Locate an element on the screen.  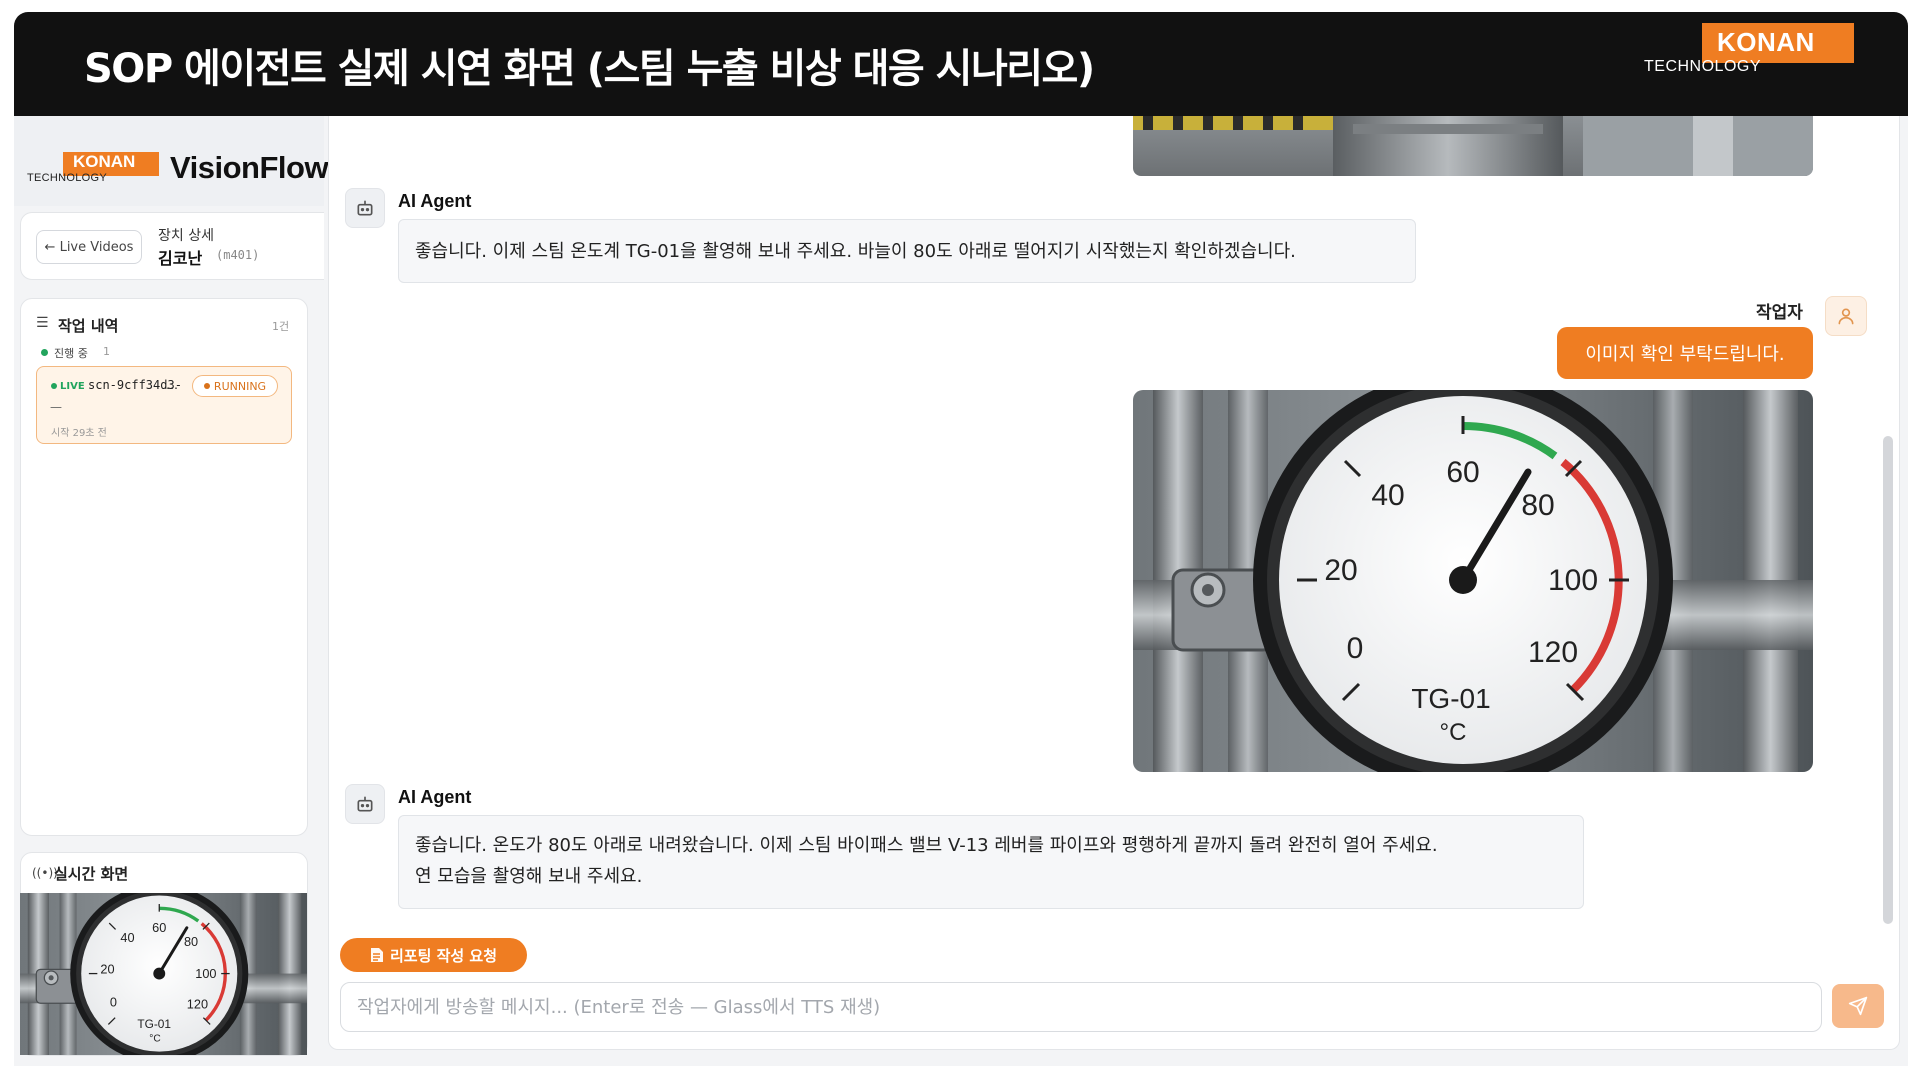
paper-plane-icon is located at coordinates (1858, 1006).